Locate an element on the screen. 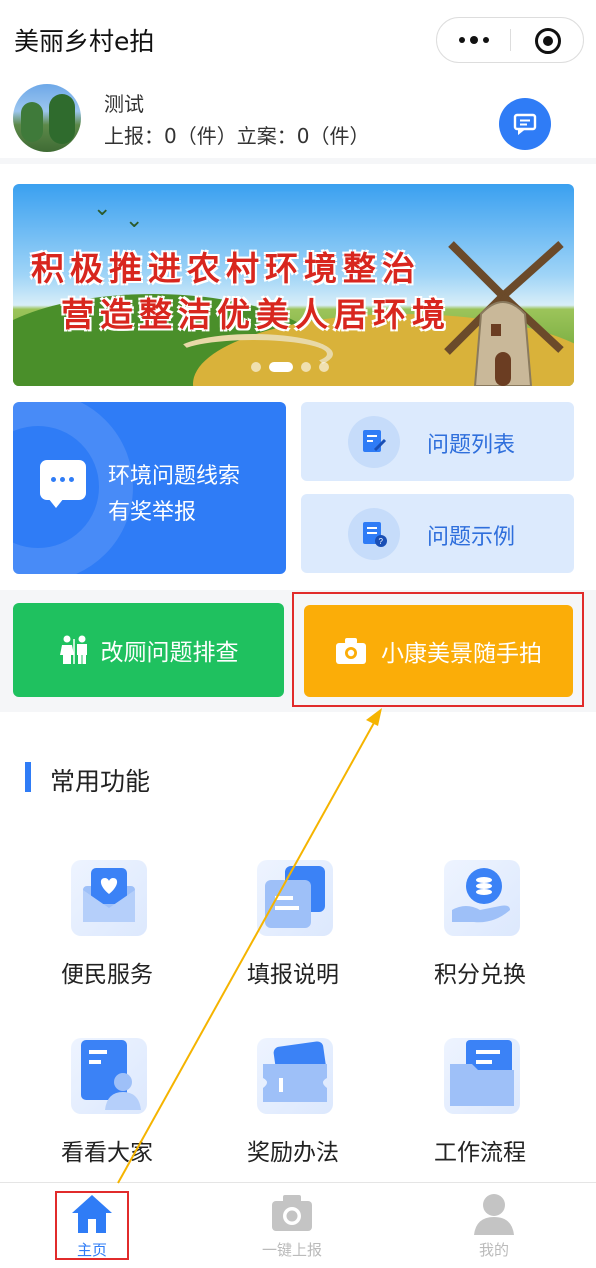  user-icon is located at coordinates (494, 1214).